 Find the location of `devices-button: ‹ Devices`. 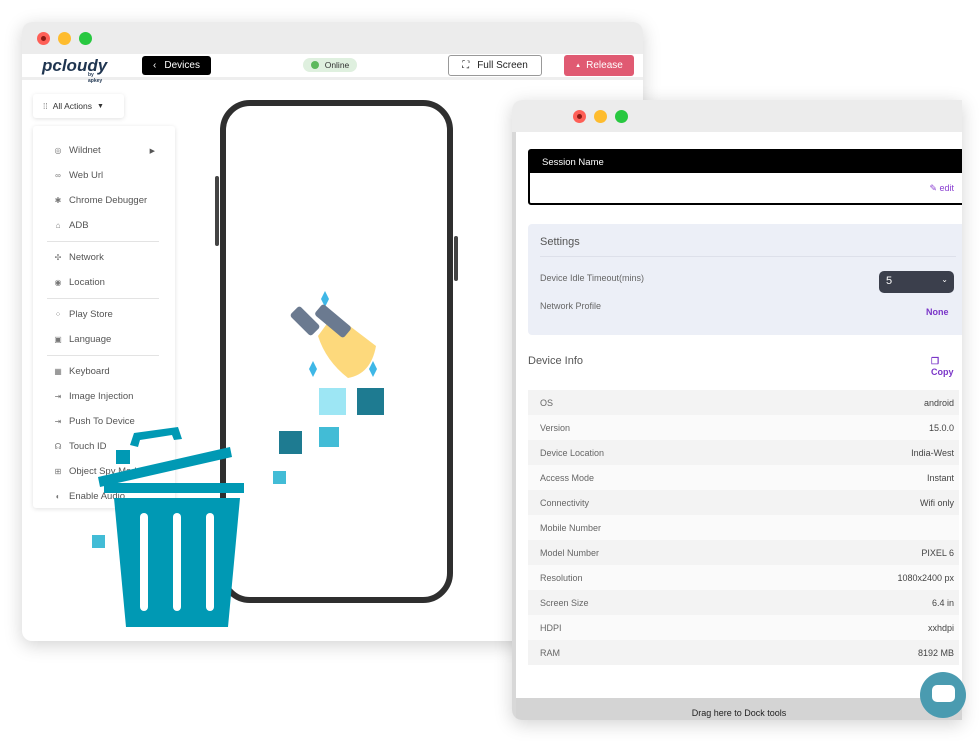

devices-button: ‹ Devices is located at coordinates (176, 65).